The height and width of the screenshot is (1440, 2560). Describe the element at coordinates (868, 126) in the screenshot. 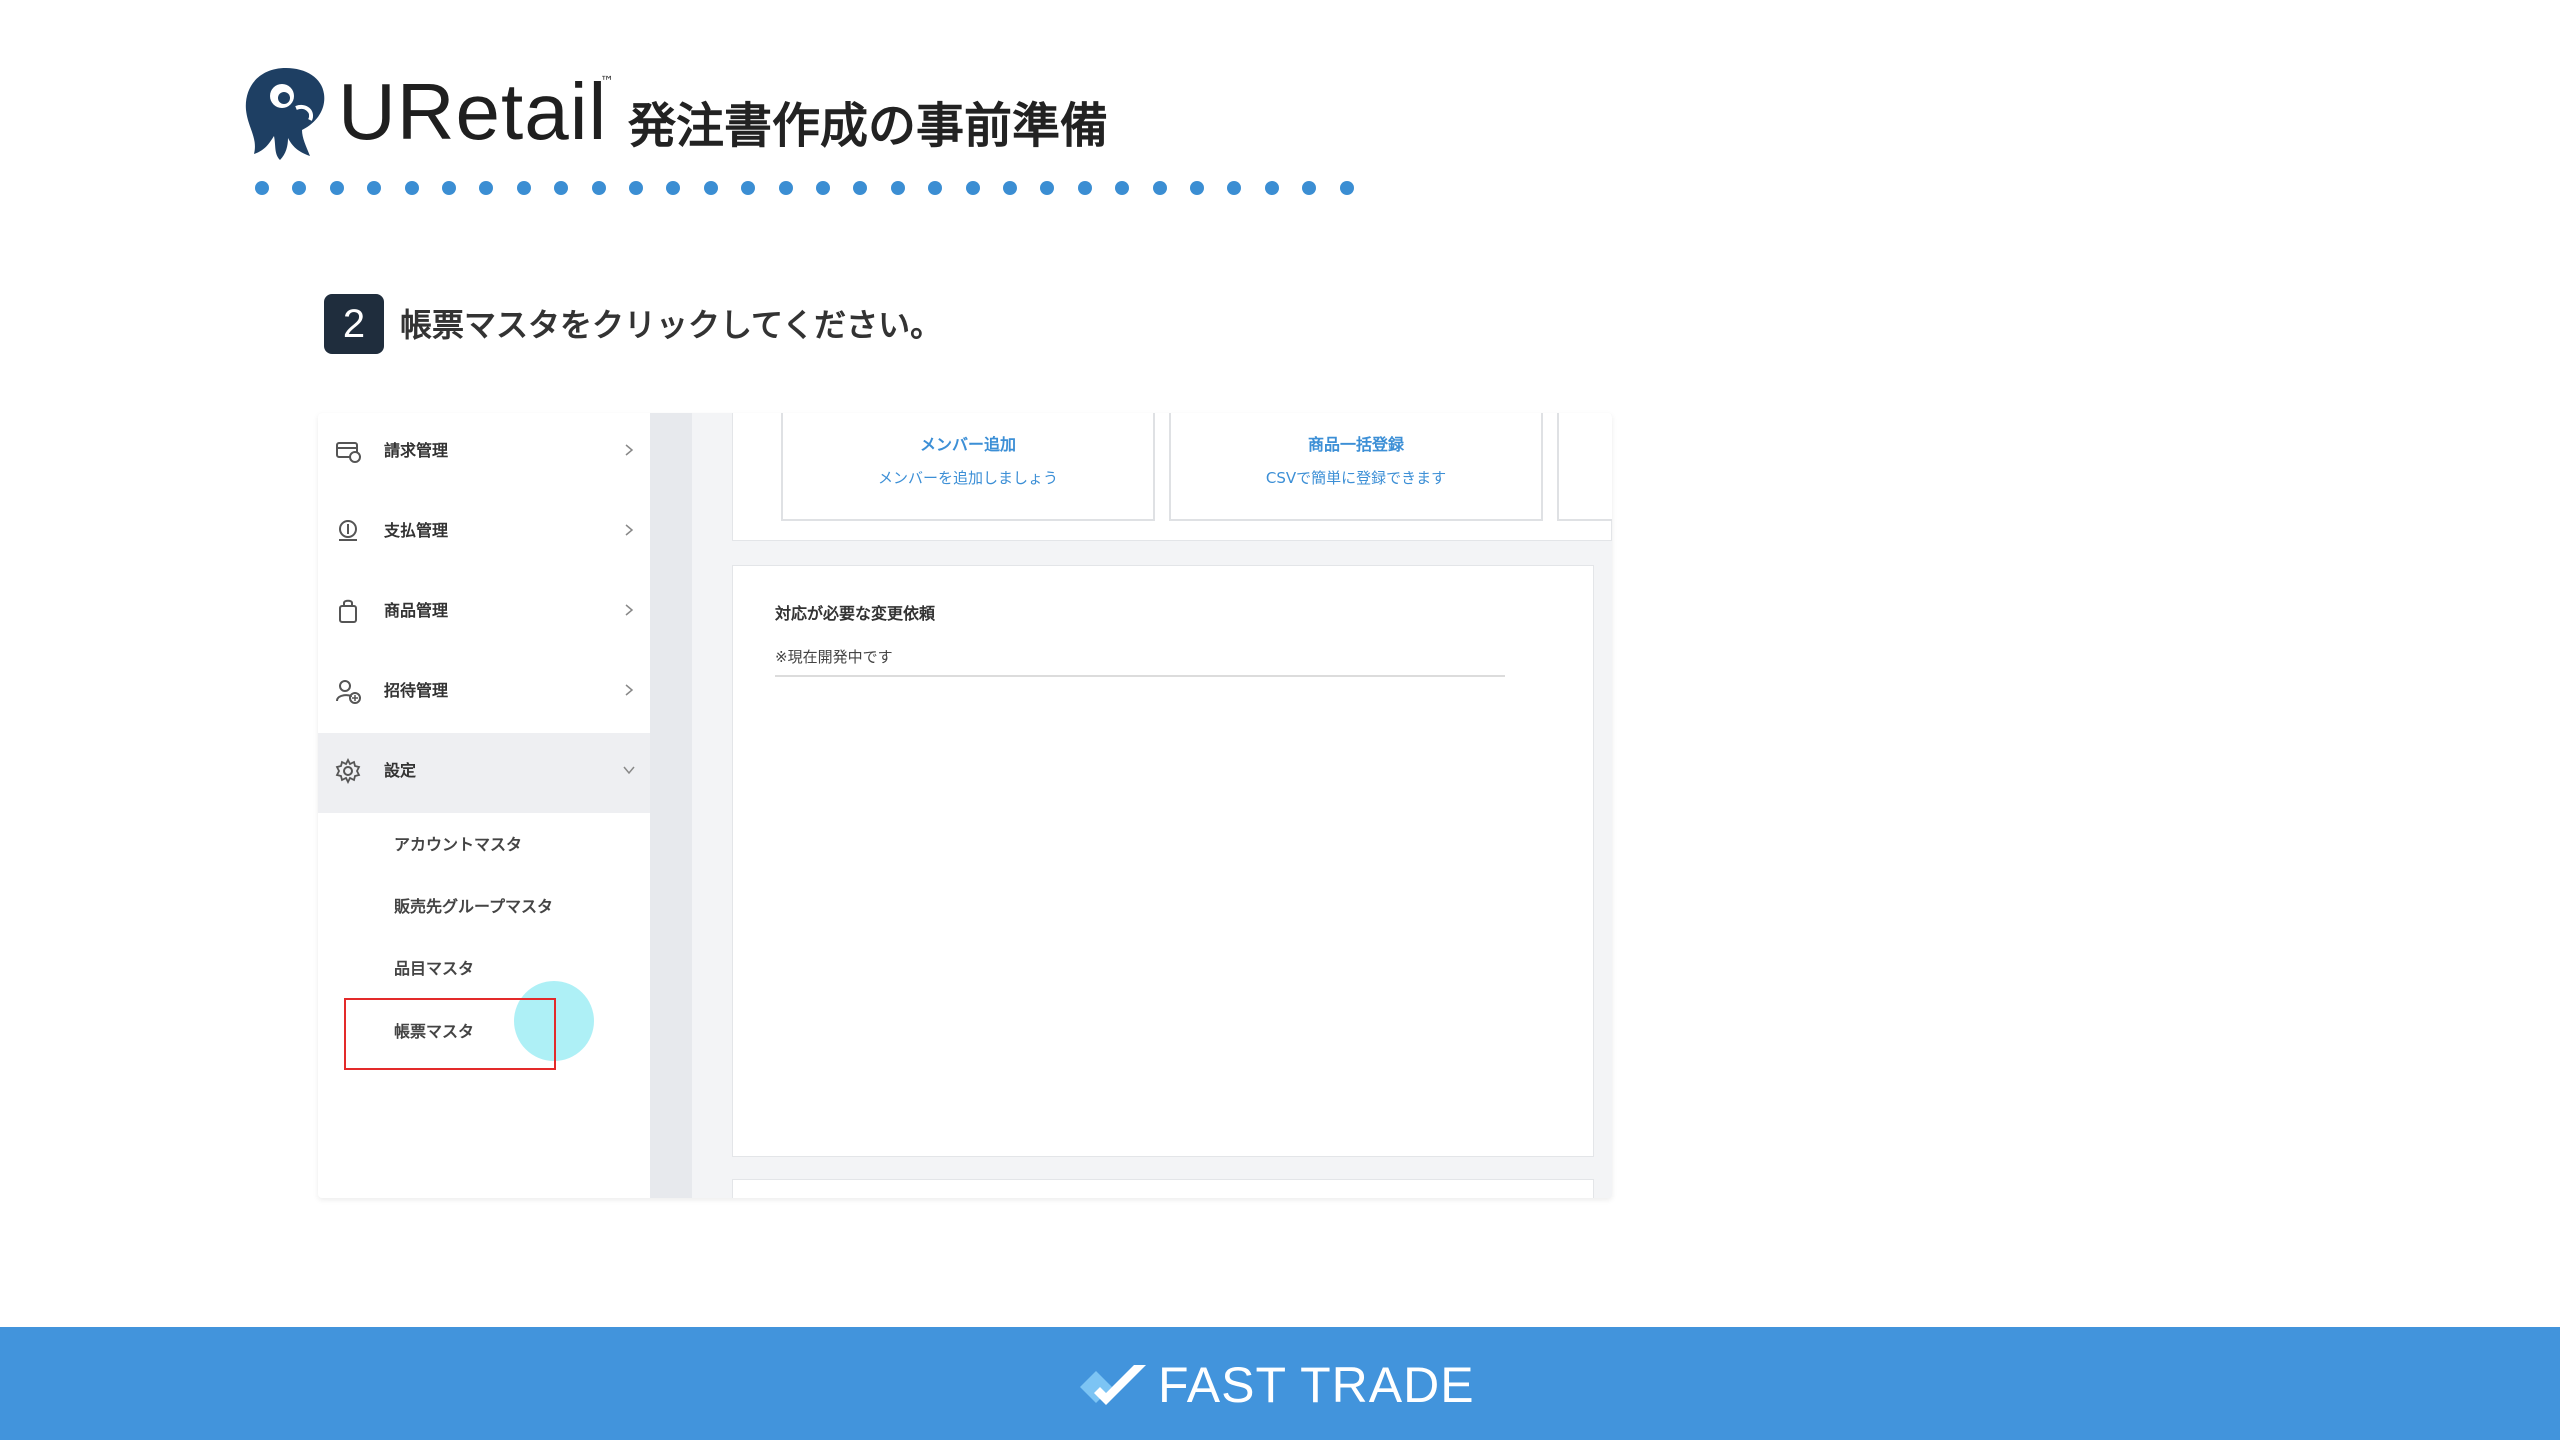

I see `page-title: 発注書作成の事前準備` at that location.